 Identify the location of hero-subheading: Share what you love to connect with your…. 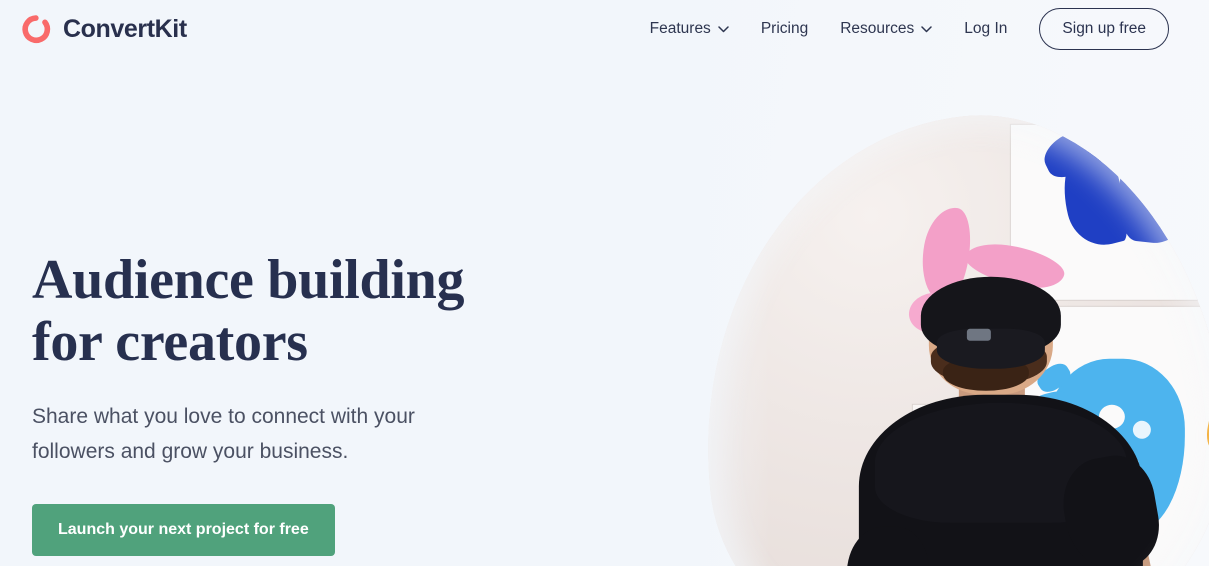
(257, 434).